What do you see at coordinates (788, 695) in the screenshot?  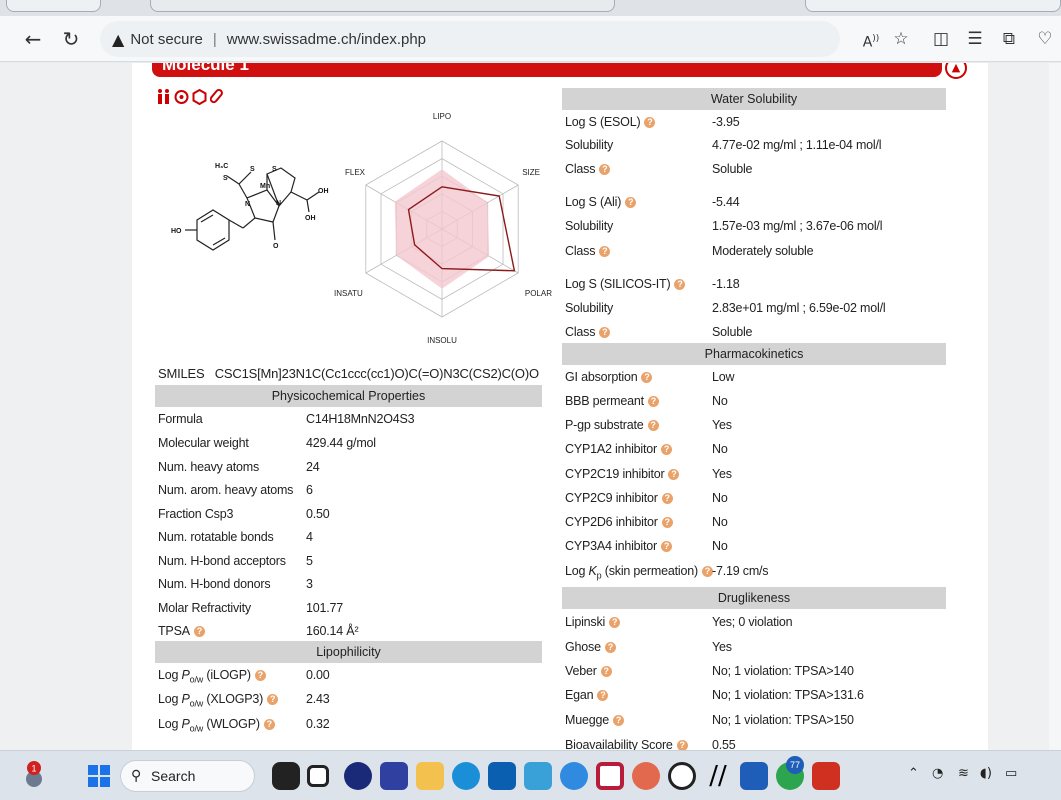 I see `property-value: No; 1 violation: TPSA>131.6` at bounding box center [788, 695].